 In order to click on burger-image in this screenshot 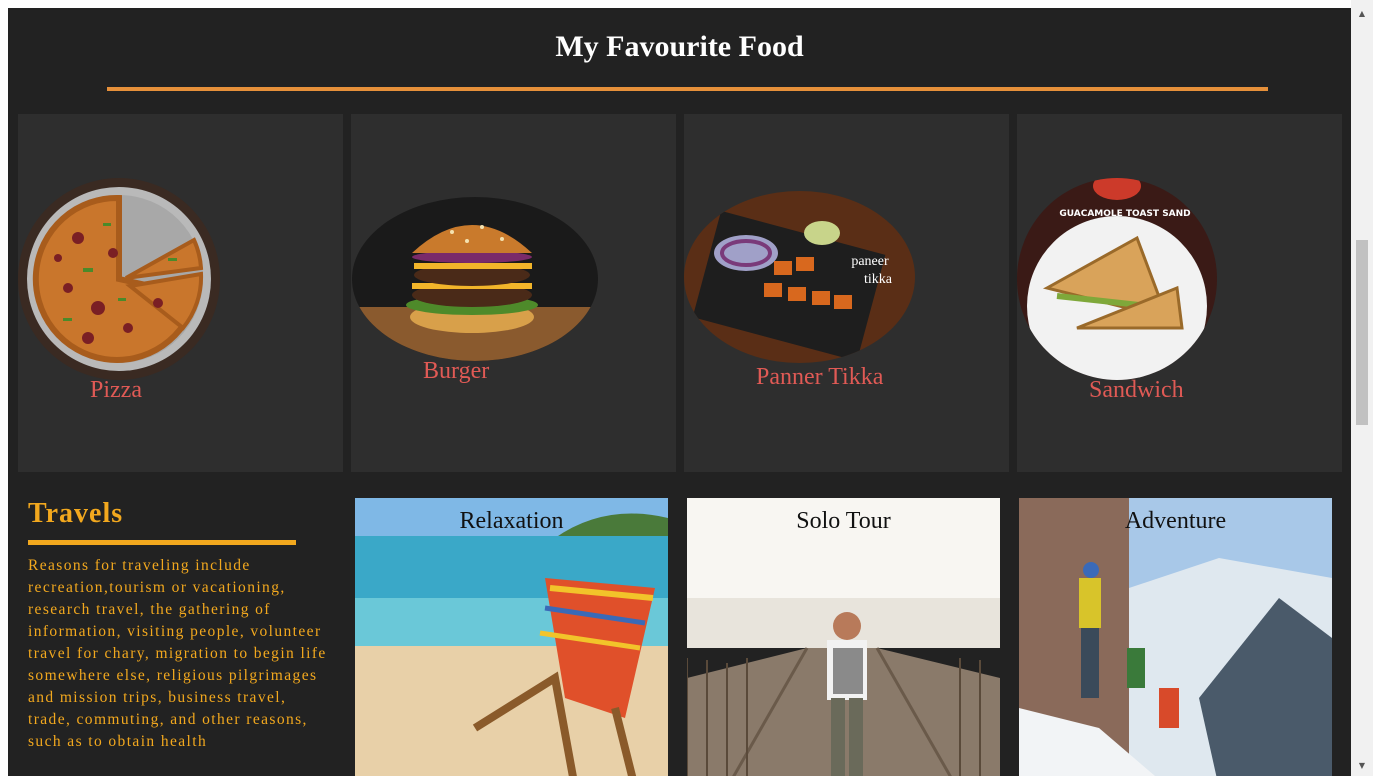, I will do `click(475, 279)`.